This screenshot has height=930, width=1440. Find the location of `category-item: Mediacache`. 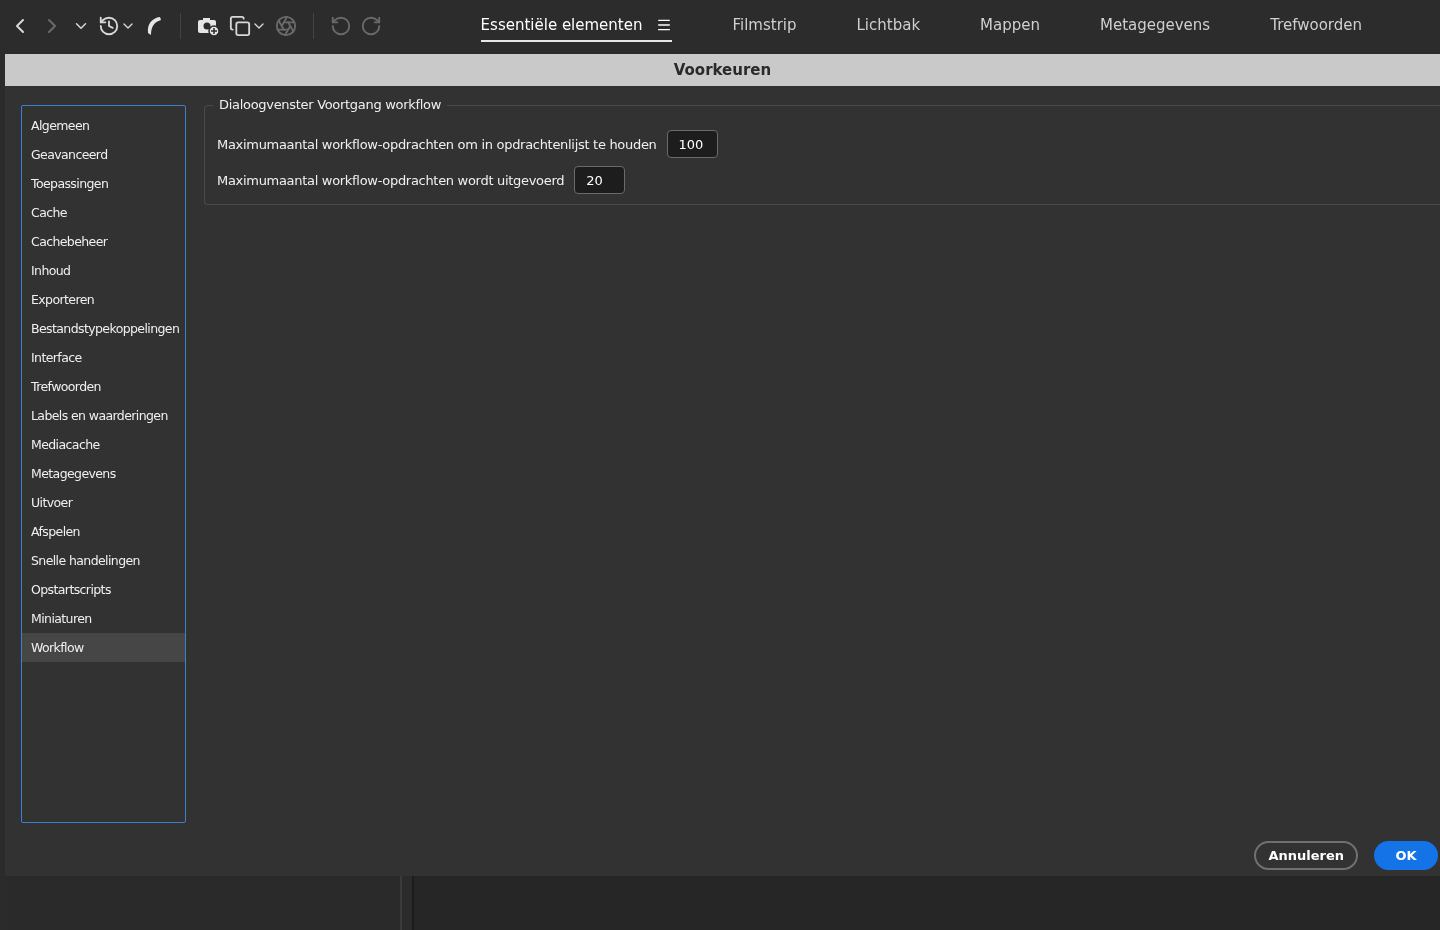

category-item: Mediacache is located at coordinates (103, 444).